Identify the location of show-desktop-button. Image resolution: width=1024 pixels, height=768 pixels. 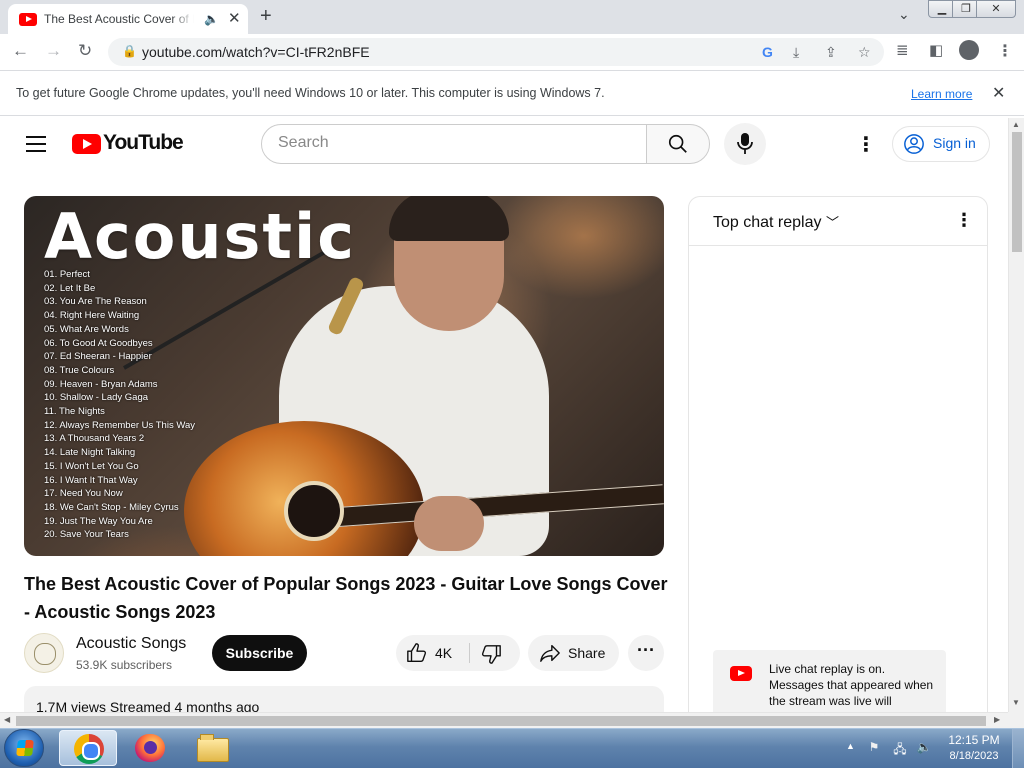
(1018, 748).